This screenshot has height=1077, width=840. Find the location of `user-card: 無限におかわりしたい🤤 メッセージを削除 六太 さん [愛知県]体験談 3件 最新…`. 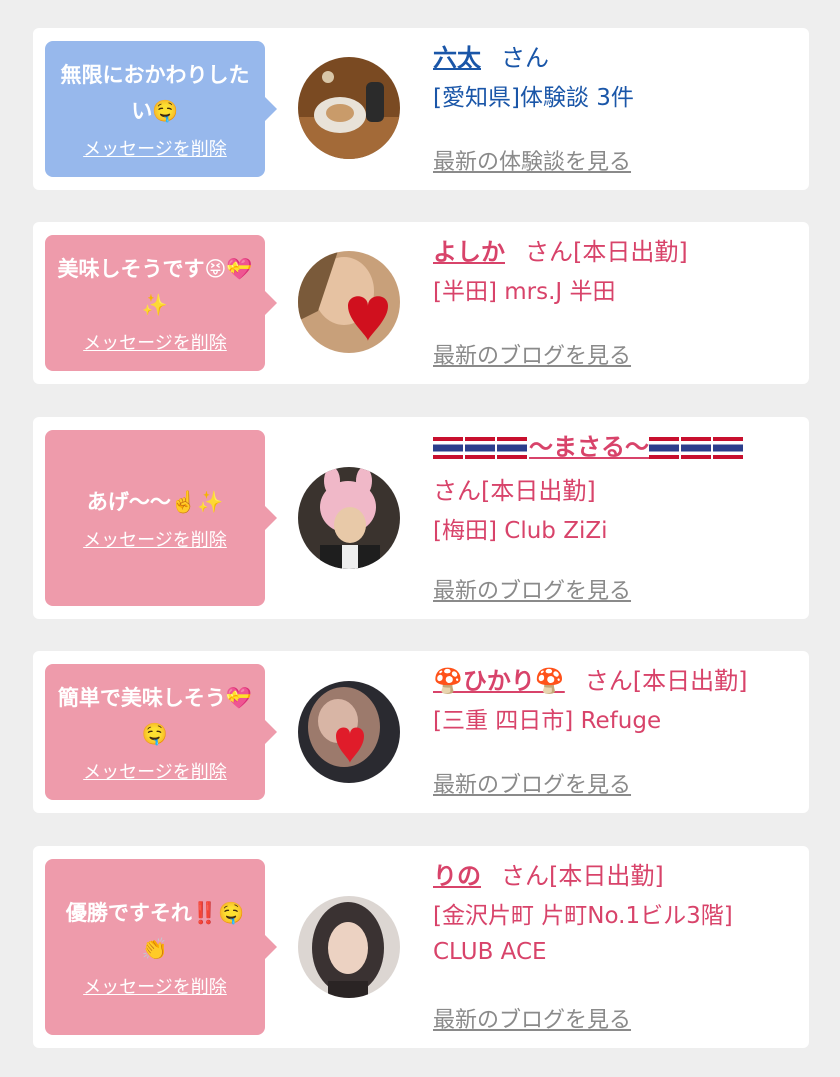

user-card: 無限におかわりしたい🤤 メッセージを削除 六太 さん [愛知県]体験談 3件 最新… is located at coordinates (421, 109).